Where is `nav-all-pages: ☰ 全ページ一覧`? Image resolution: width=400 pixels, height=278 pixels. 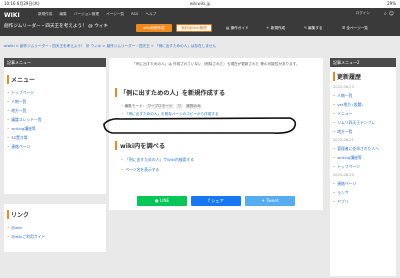 nav-all-pages: ☰ 全ページ一覧 is located at coordinates (355, 28).